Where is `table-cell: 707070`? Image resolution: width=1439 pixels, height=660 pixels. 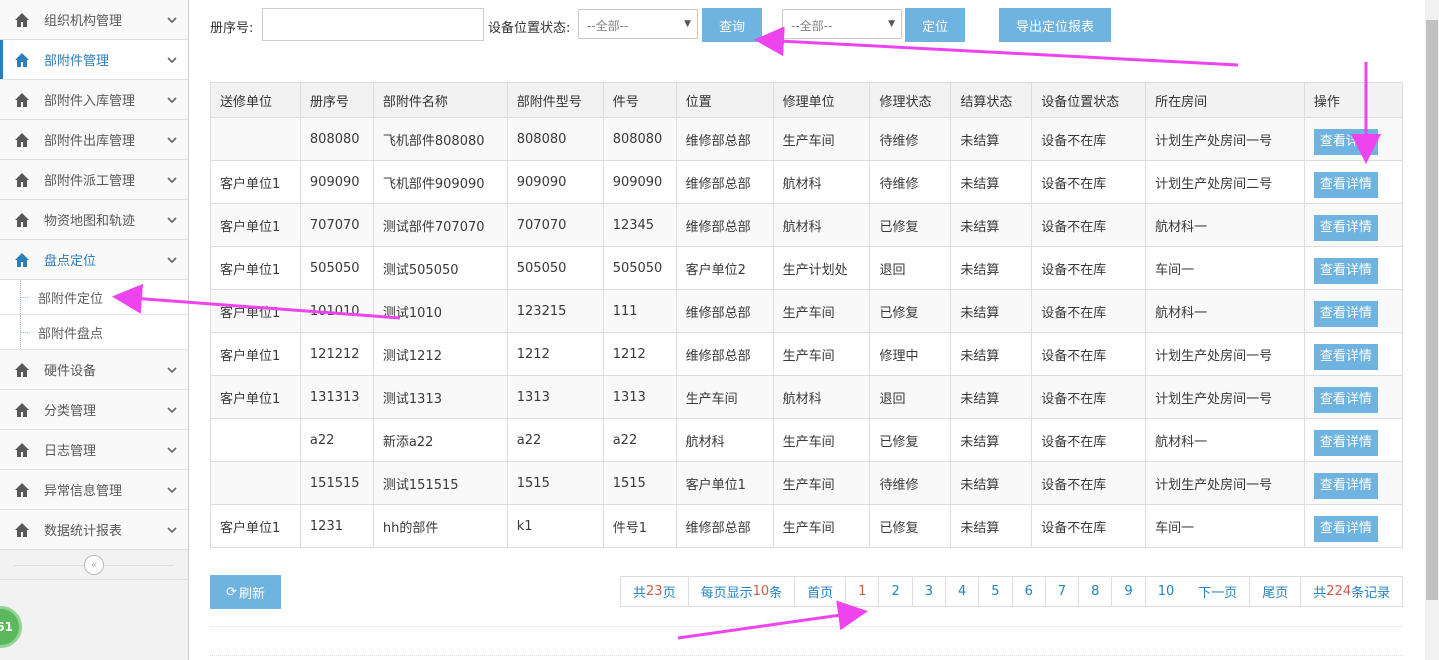 table-cell: 707070 is located at coordinates (336, 225).